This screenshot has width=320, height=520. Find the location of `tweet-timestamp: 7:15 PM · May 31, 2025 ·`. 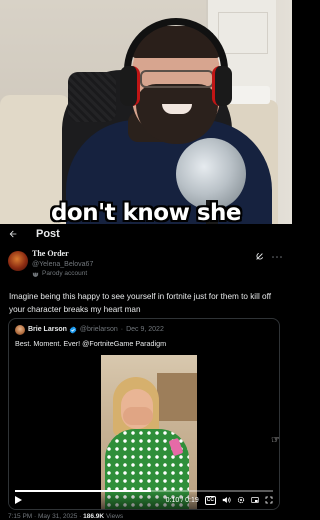

tweet-timestamp: 7:15 PM · May 31, 2025 · is located at coordinates (45, 516).